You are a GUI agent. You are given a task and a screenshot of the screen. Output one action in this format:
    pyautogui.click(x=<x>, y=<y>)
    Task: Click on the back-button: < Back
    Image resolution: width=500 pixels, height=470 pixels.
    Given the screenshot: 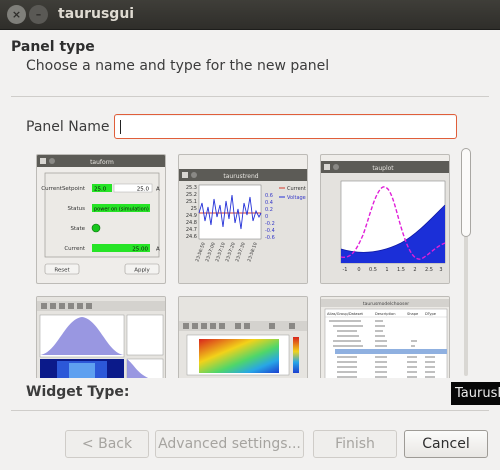 What is the action you would take?
    pyautogui.click(x=107, y=444)
    